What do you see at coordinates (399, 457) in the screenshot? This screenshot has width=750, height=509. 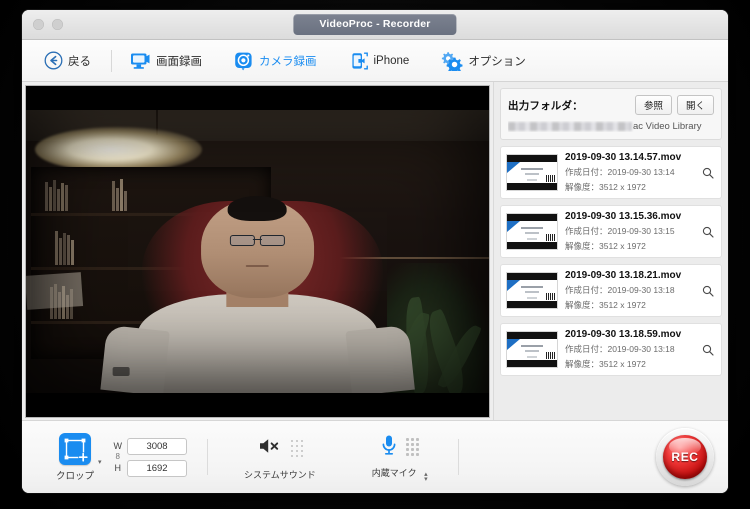 I see `microphone-control: 内蔵マイク ▴ ▾` at bounding box center [399, 457].